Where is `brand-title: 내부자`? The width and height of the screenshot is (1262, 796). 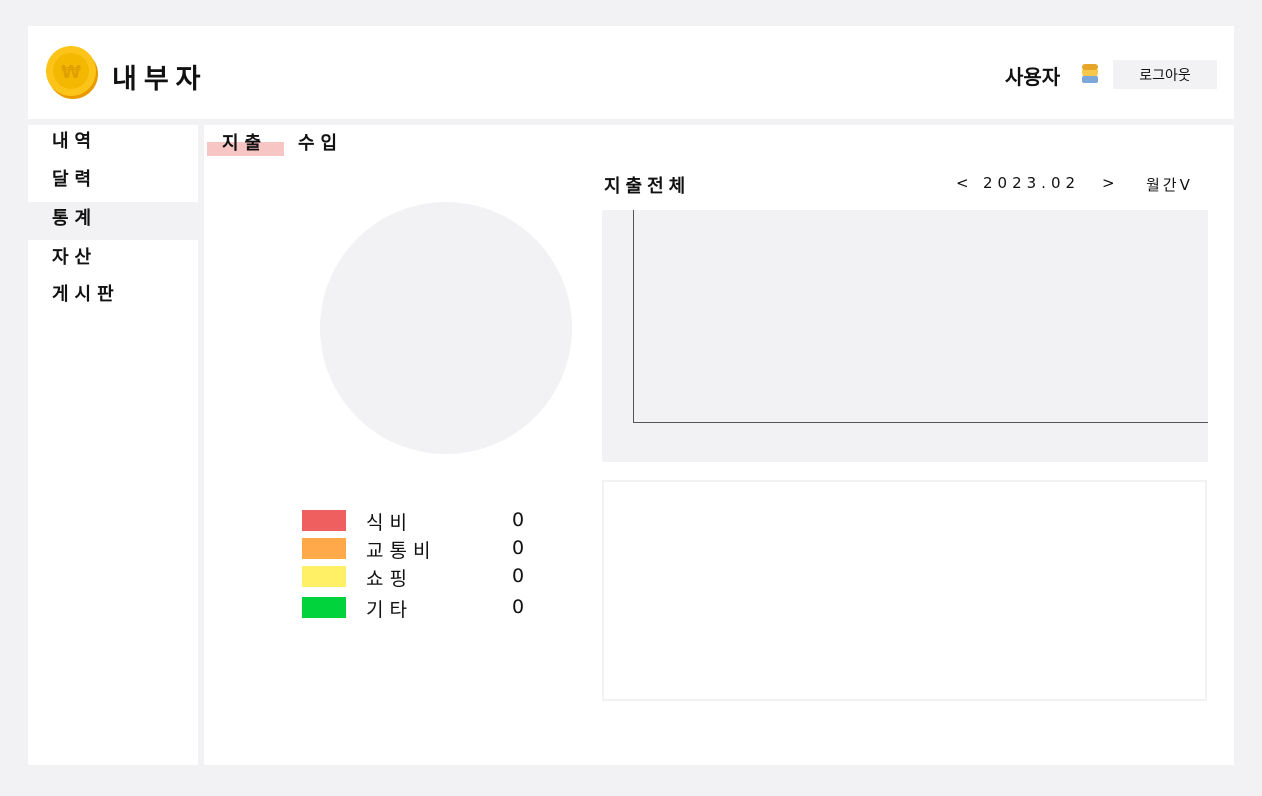 brand-title: 내부자 is located at coordinates (160, 79).